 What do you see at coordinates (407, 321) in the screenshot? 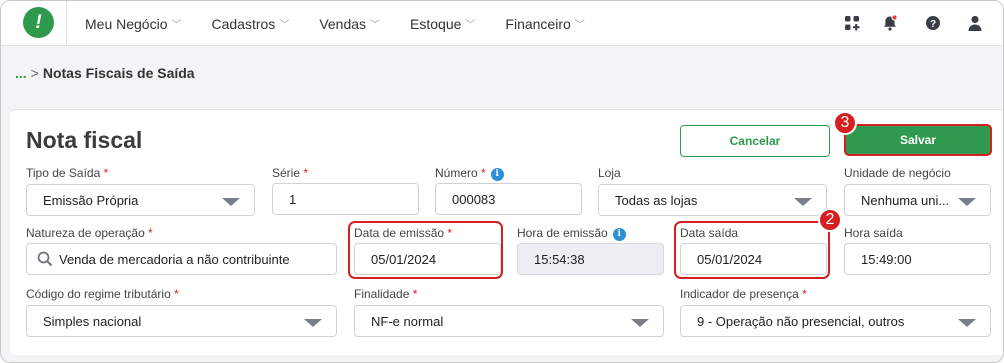
I see `select-value: NF-e normal` at bounding box center [407, 321].